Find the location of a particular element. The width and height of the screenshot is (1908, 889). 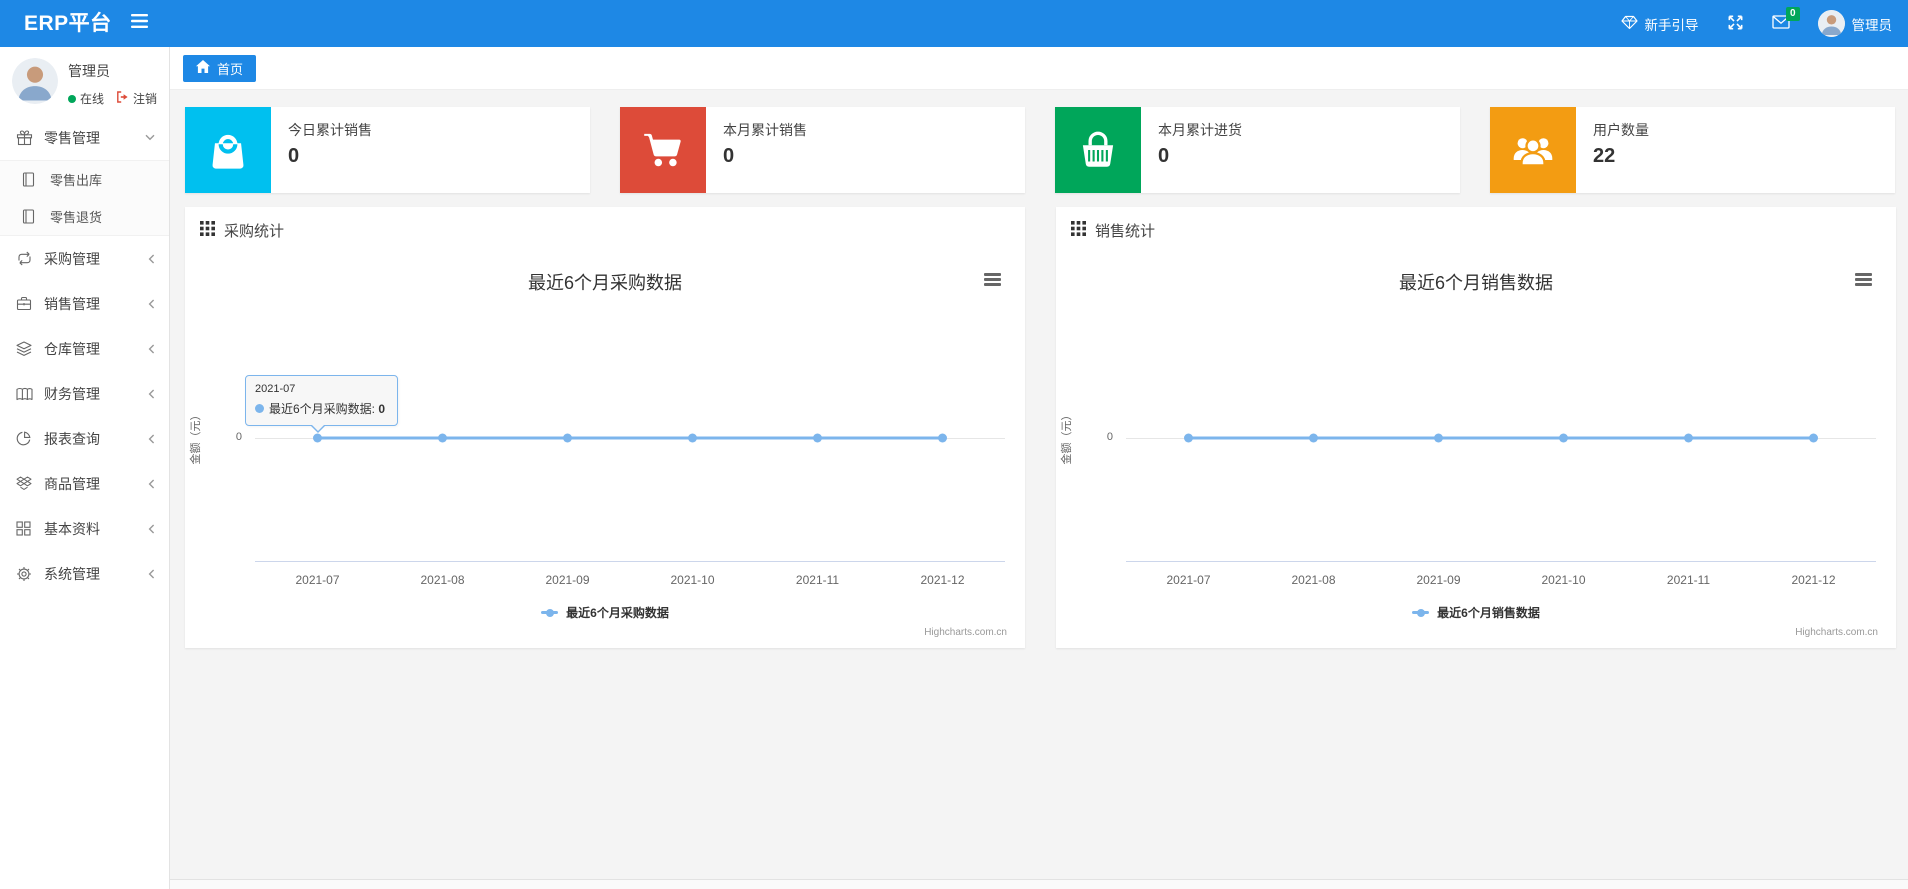

sidebar-item-4: 财务管理 is located at coordinates (84, 393).